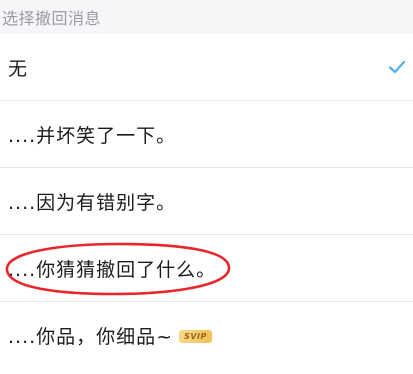  I want to click on svip-badge: SVIP, so click(195, 336).